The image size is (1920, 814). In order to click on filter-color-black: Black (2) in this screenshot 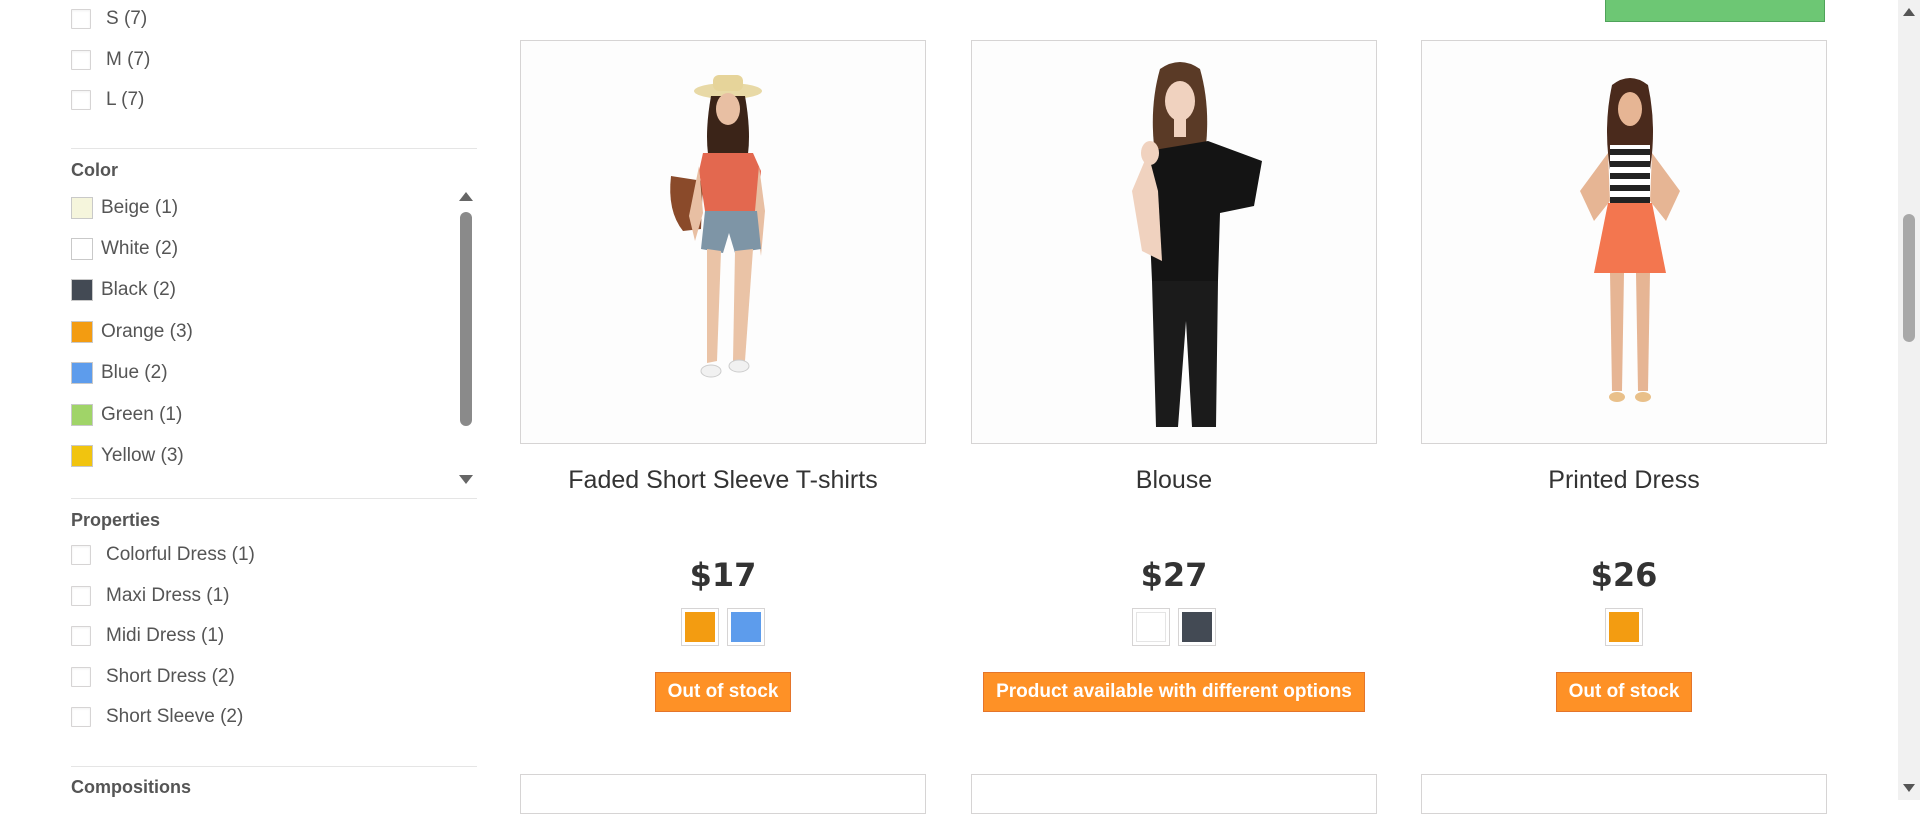, I will do `click(123, 290)`.